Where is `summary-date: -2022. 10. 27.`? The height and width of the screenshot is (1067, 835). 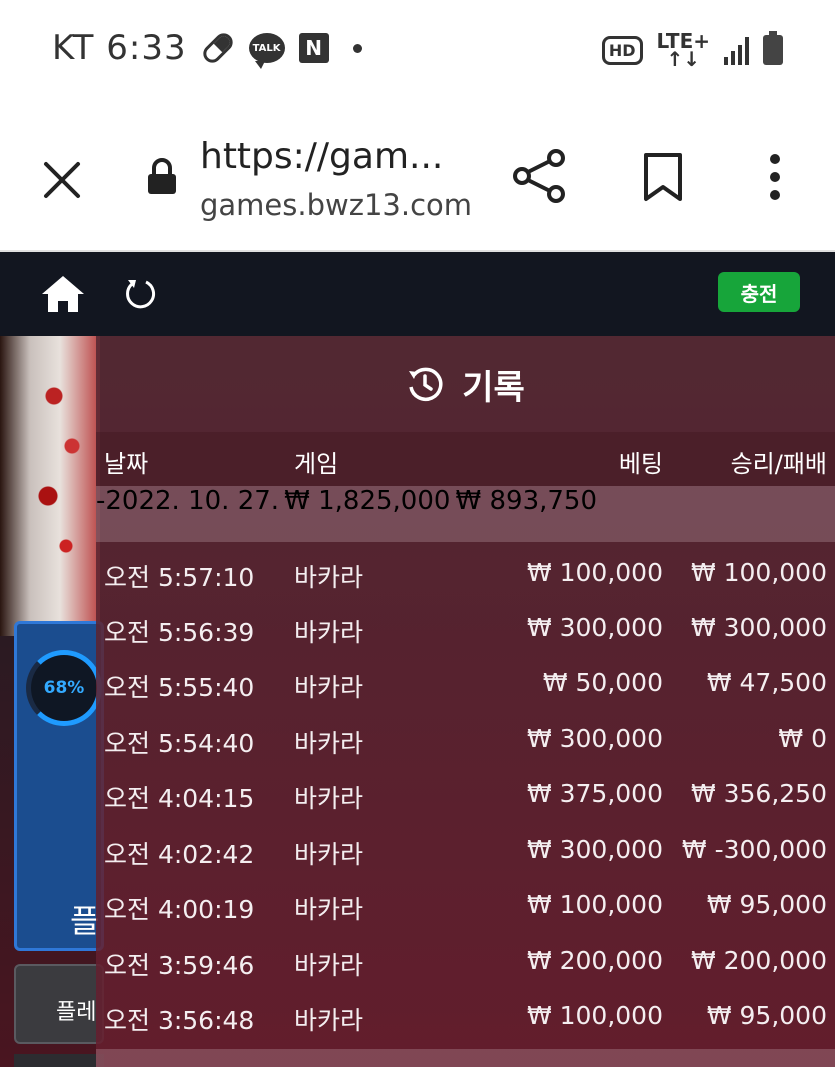
summary-date: -2022. 10. 27. is located at coordinates (188, 501).